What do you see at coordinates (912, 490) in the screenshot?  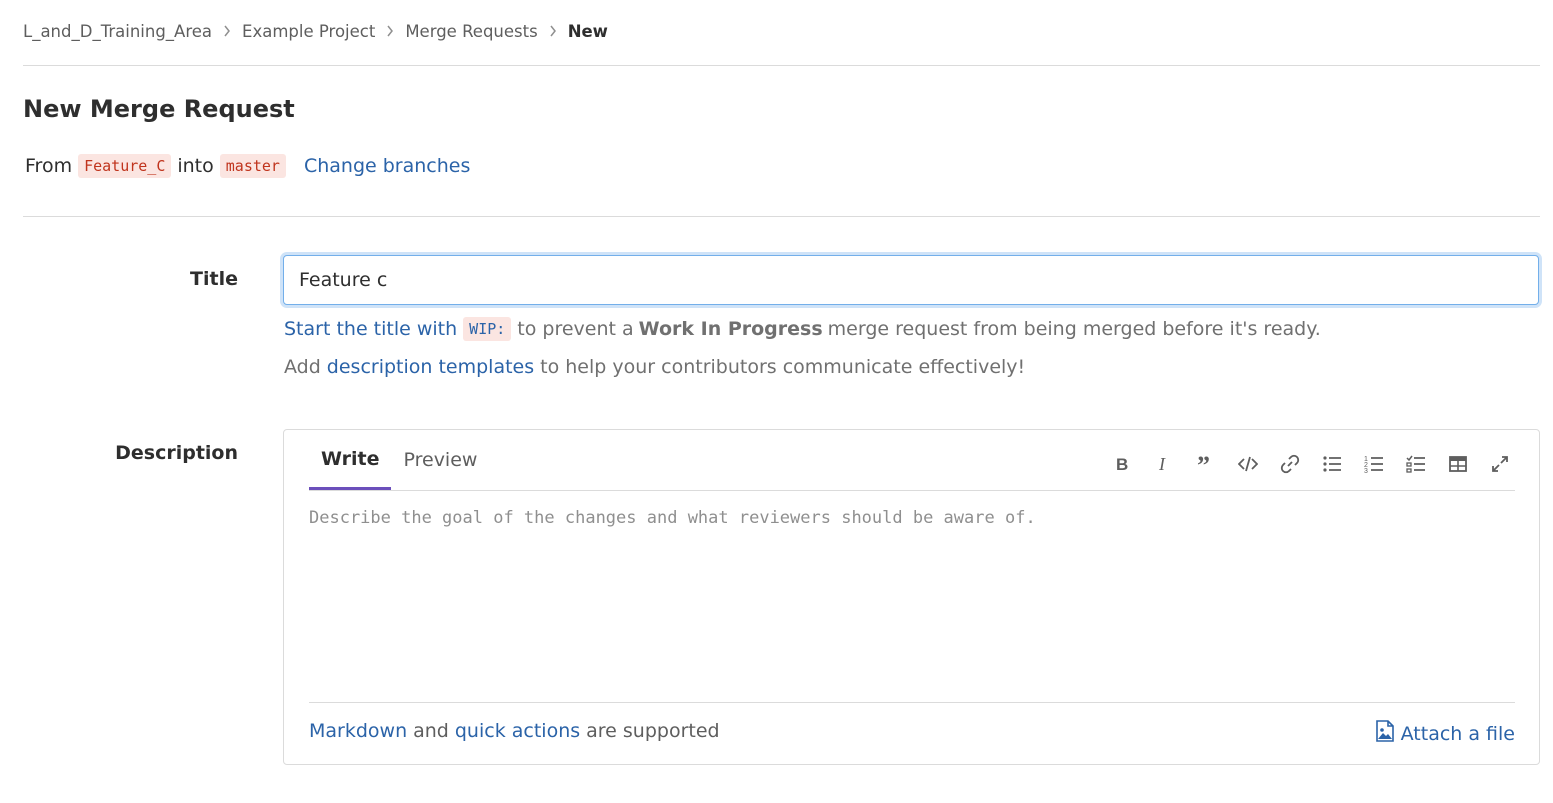 I see `tabs-divider` at bounding box center [912, 490].